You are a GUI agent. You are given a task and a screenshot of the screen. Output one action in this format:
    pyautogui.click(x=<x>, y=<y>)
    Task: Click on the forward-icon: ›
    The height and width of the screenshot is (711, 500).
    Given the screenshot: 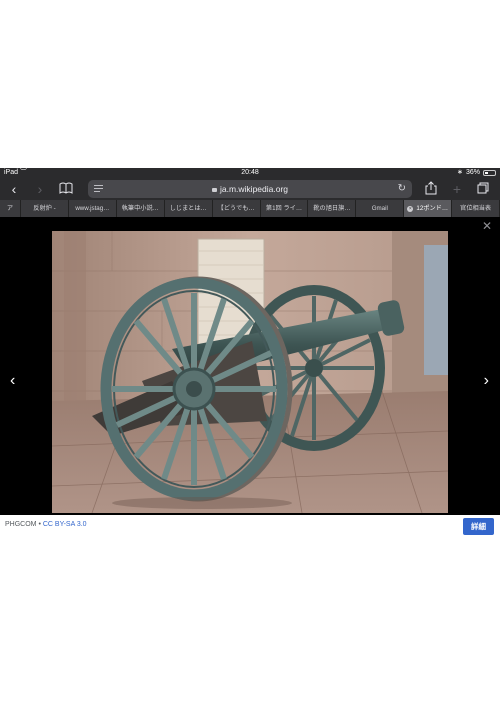 What is the action you would take?
    pyautogui.click(x=40, y=189)
    